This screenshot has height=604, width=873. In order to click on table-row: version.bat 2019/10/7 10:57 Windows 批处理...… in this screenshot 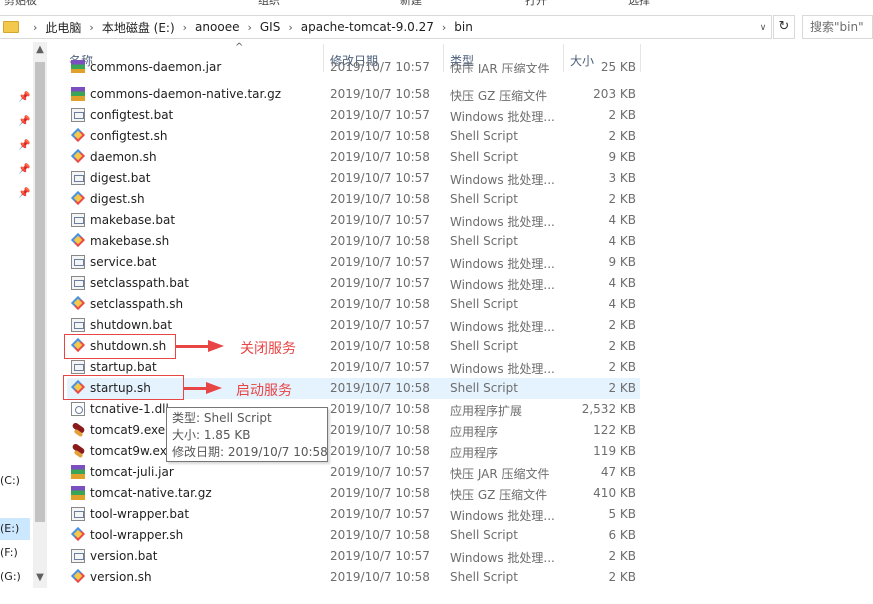, I will do `click(353, 556)`.